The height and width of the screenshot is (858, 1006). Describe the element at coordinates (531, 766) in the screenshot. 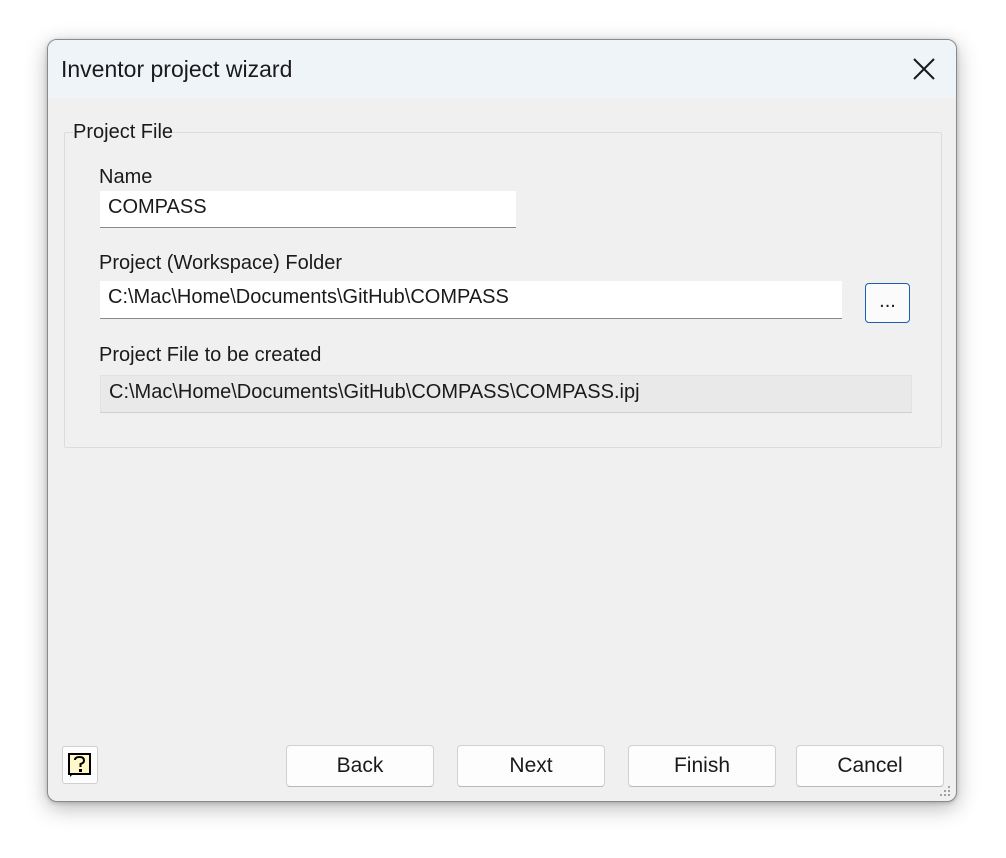

I see `next-button: Next` at that location.